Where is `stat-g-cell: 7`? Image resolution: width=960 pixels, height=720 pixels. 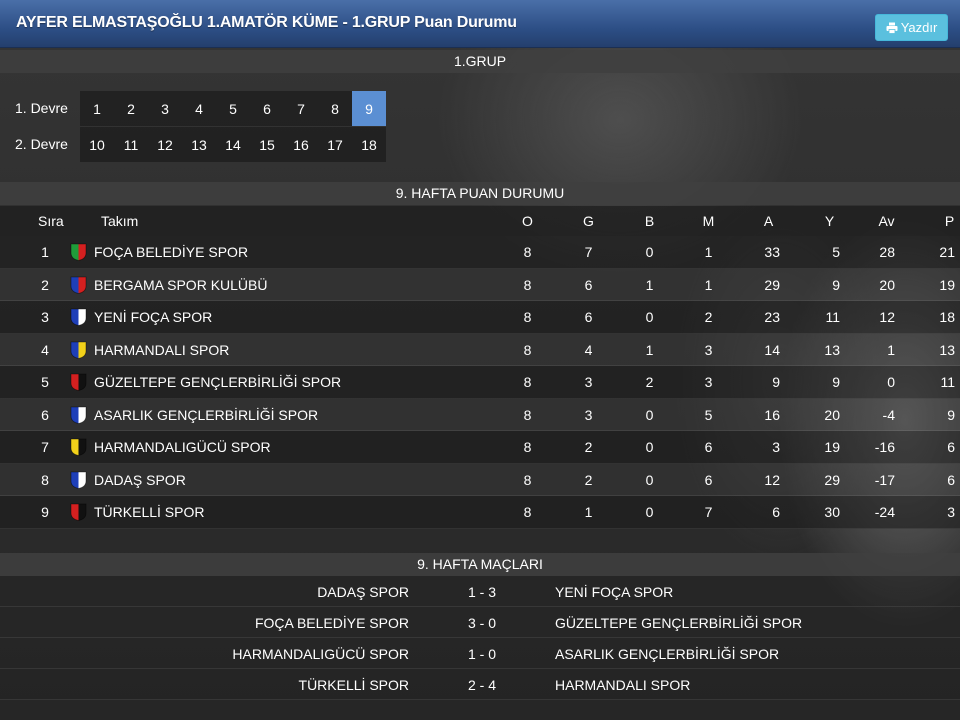
stat-g-cell: 7 is located at coordinates (588, 252).